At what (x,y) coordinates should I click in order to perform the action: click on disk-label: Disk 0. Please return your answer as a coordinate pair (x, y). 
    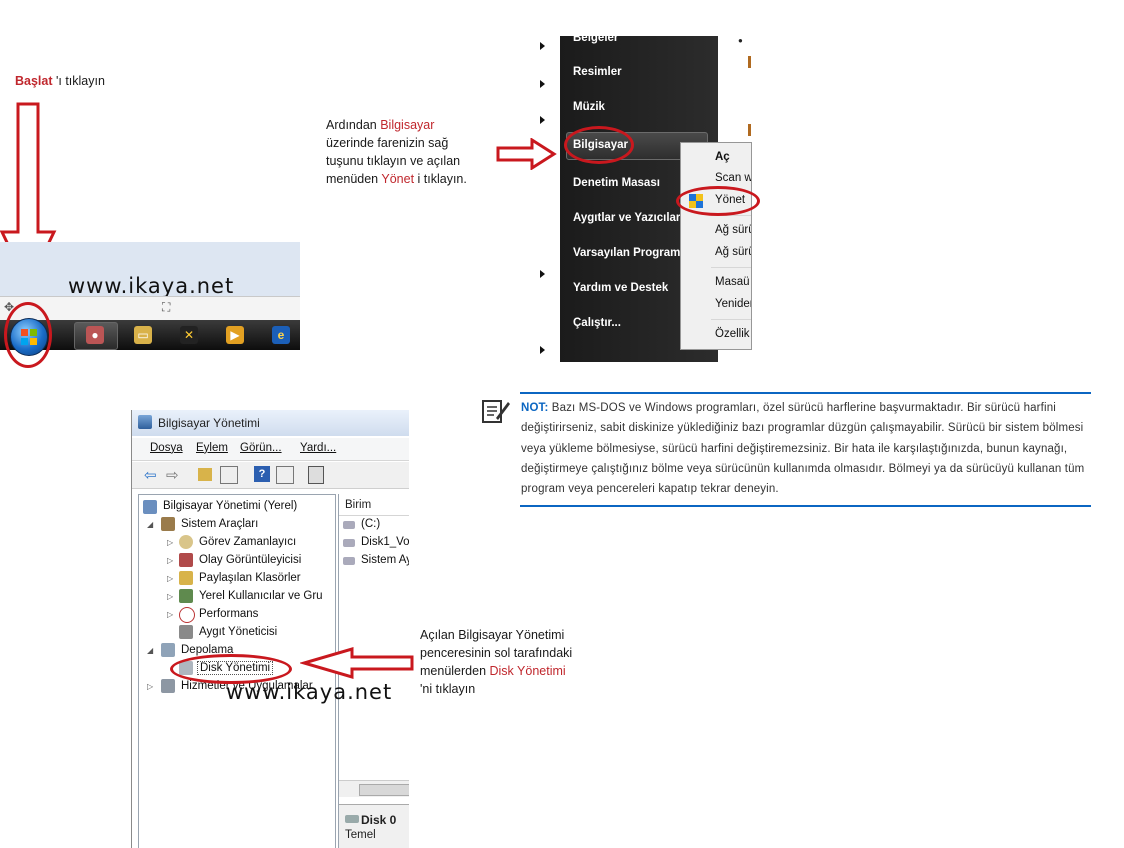
    Looking at the image, I should click on (379, 820).